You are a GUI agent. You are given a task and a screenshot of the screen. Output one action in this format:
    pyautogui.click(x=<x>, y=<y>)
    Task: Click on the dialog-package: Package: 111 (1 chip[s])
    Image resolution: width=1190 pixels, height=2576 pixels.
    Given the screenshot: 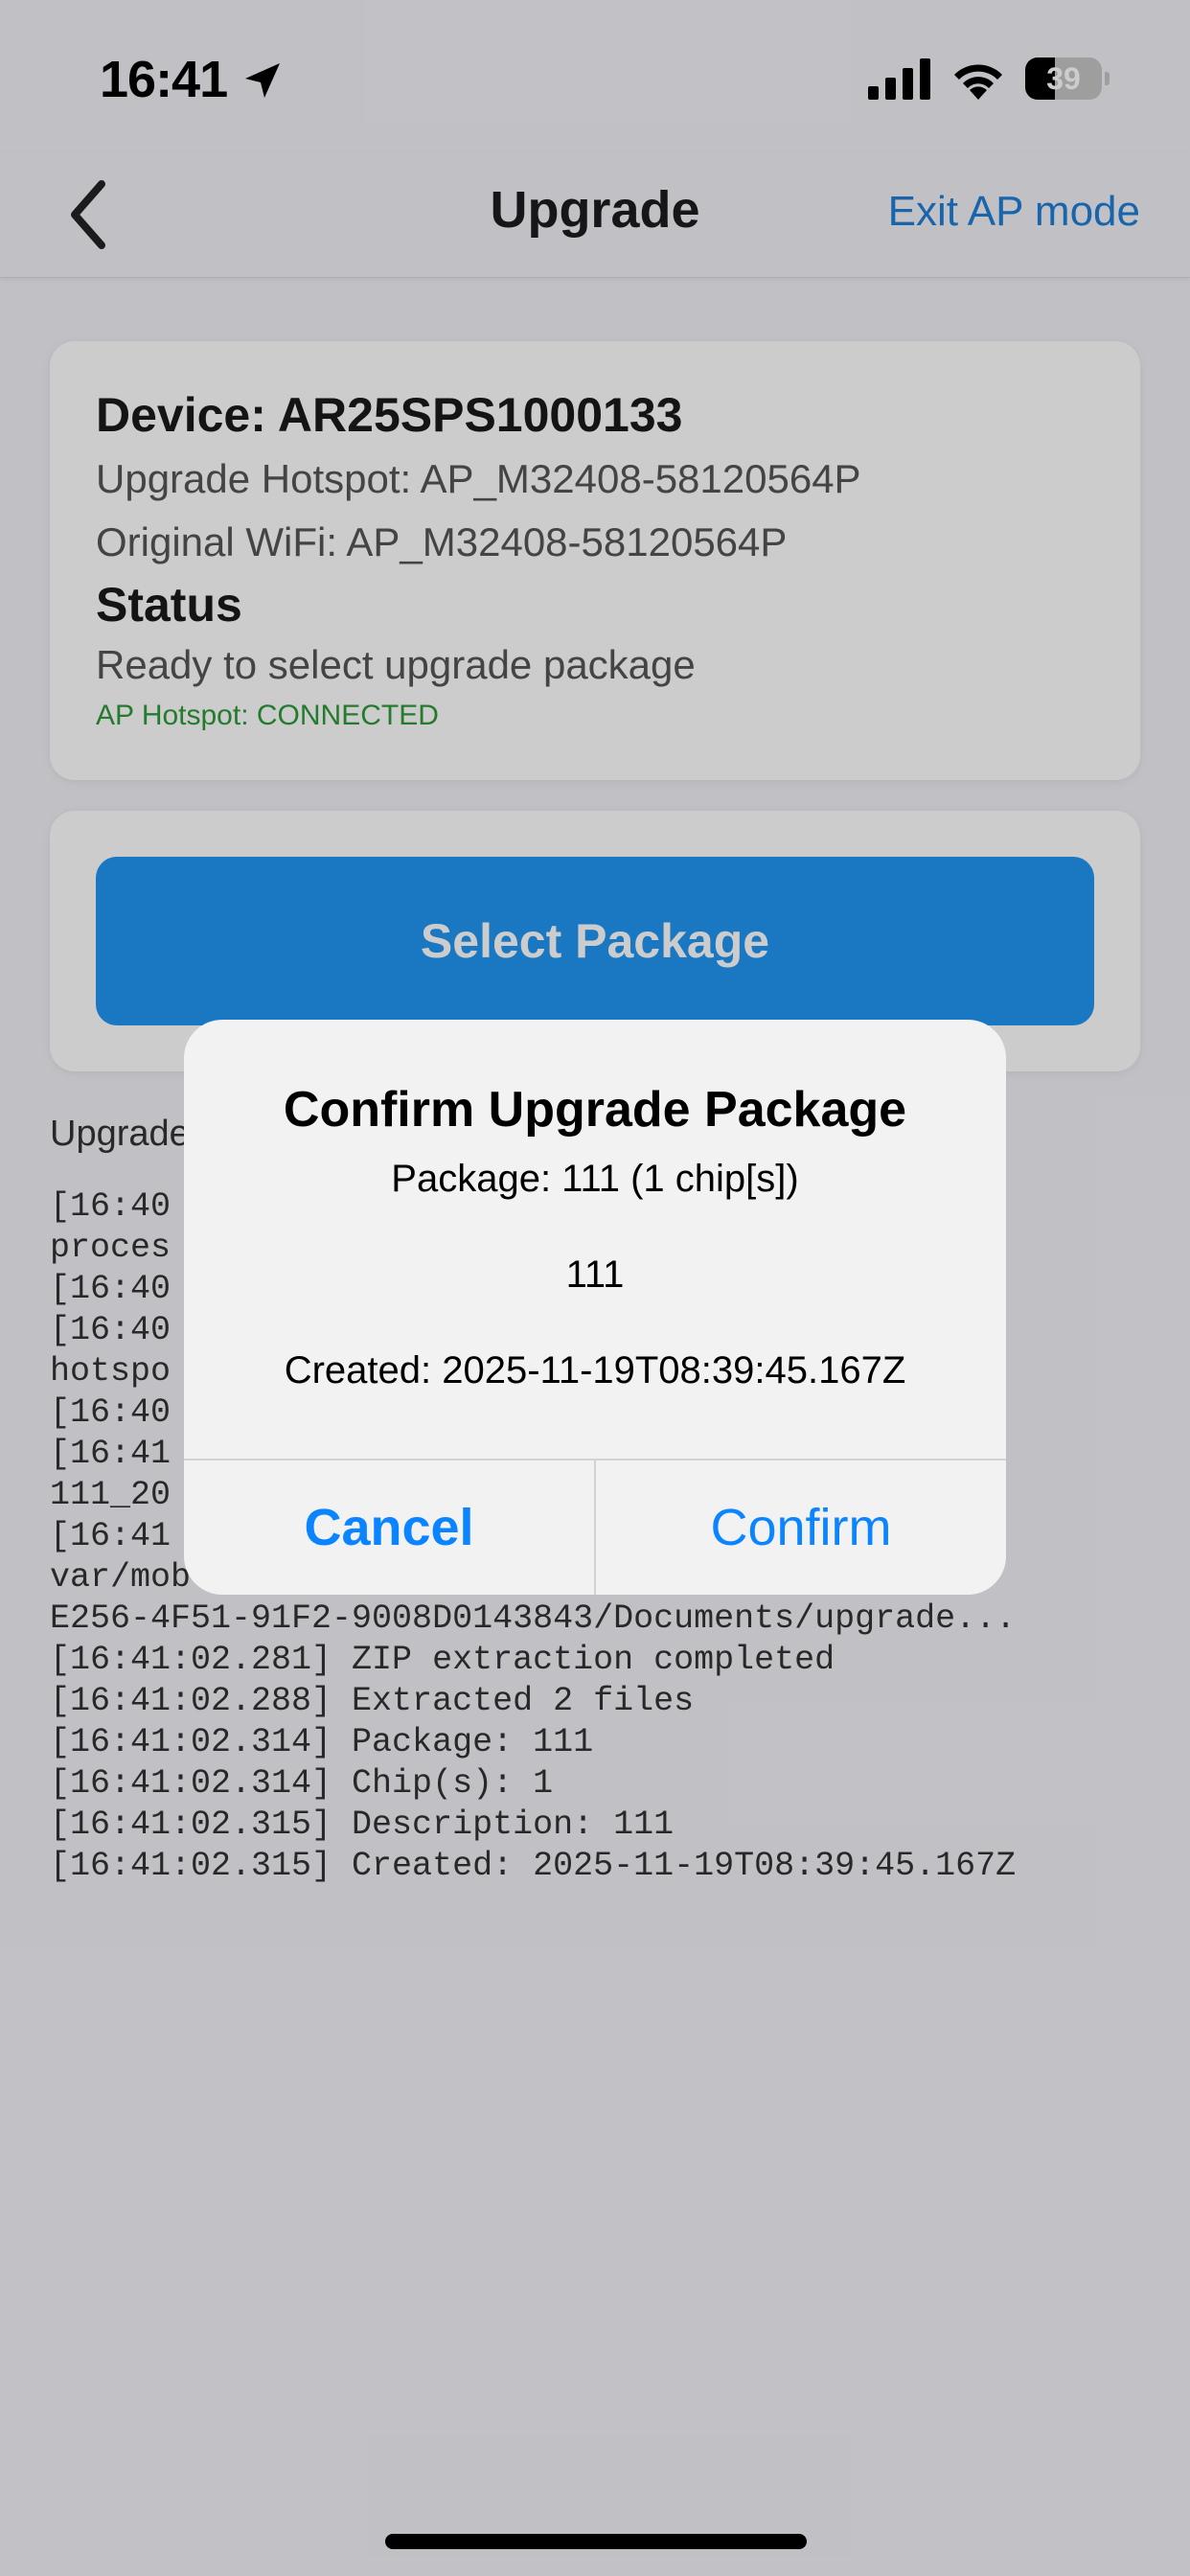 What is the action you would take?
    pyautogui.click(x=595, y=1179)
    